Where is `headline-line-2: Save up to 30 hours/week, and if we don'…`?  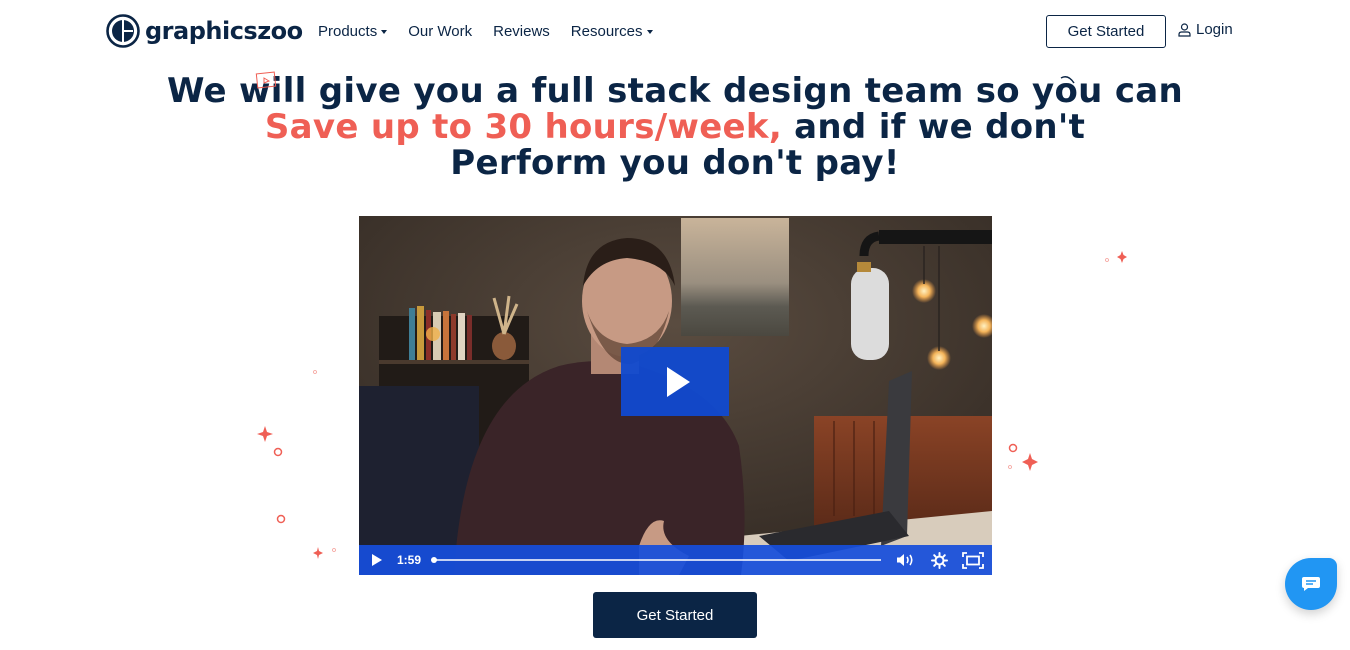
headline-line-2: Save up to 30 hours/week, and if we don'… is located at coordinates (675, 127).